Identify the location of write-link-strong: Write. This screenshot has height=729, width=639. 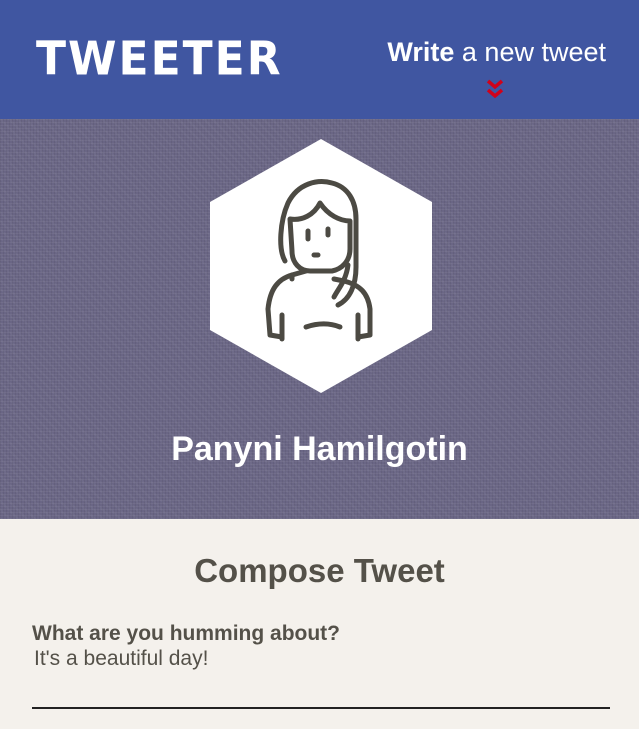
(421, 52).